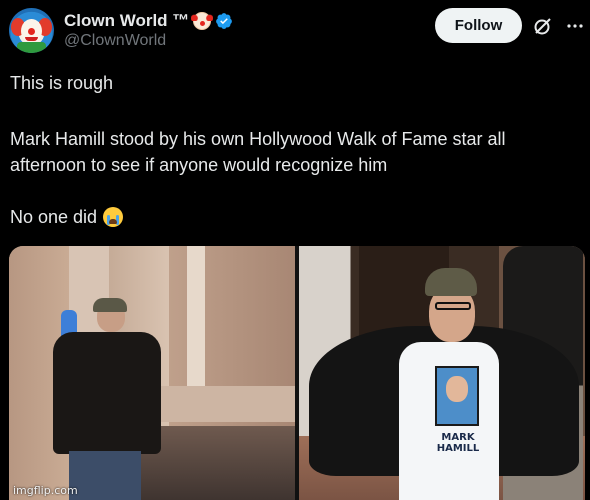 The image size is (590, 500). What do you see at coordinates (222, 404) in the screenshot?
I see `photo-ledge` at bounding box center [222, 404].